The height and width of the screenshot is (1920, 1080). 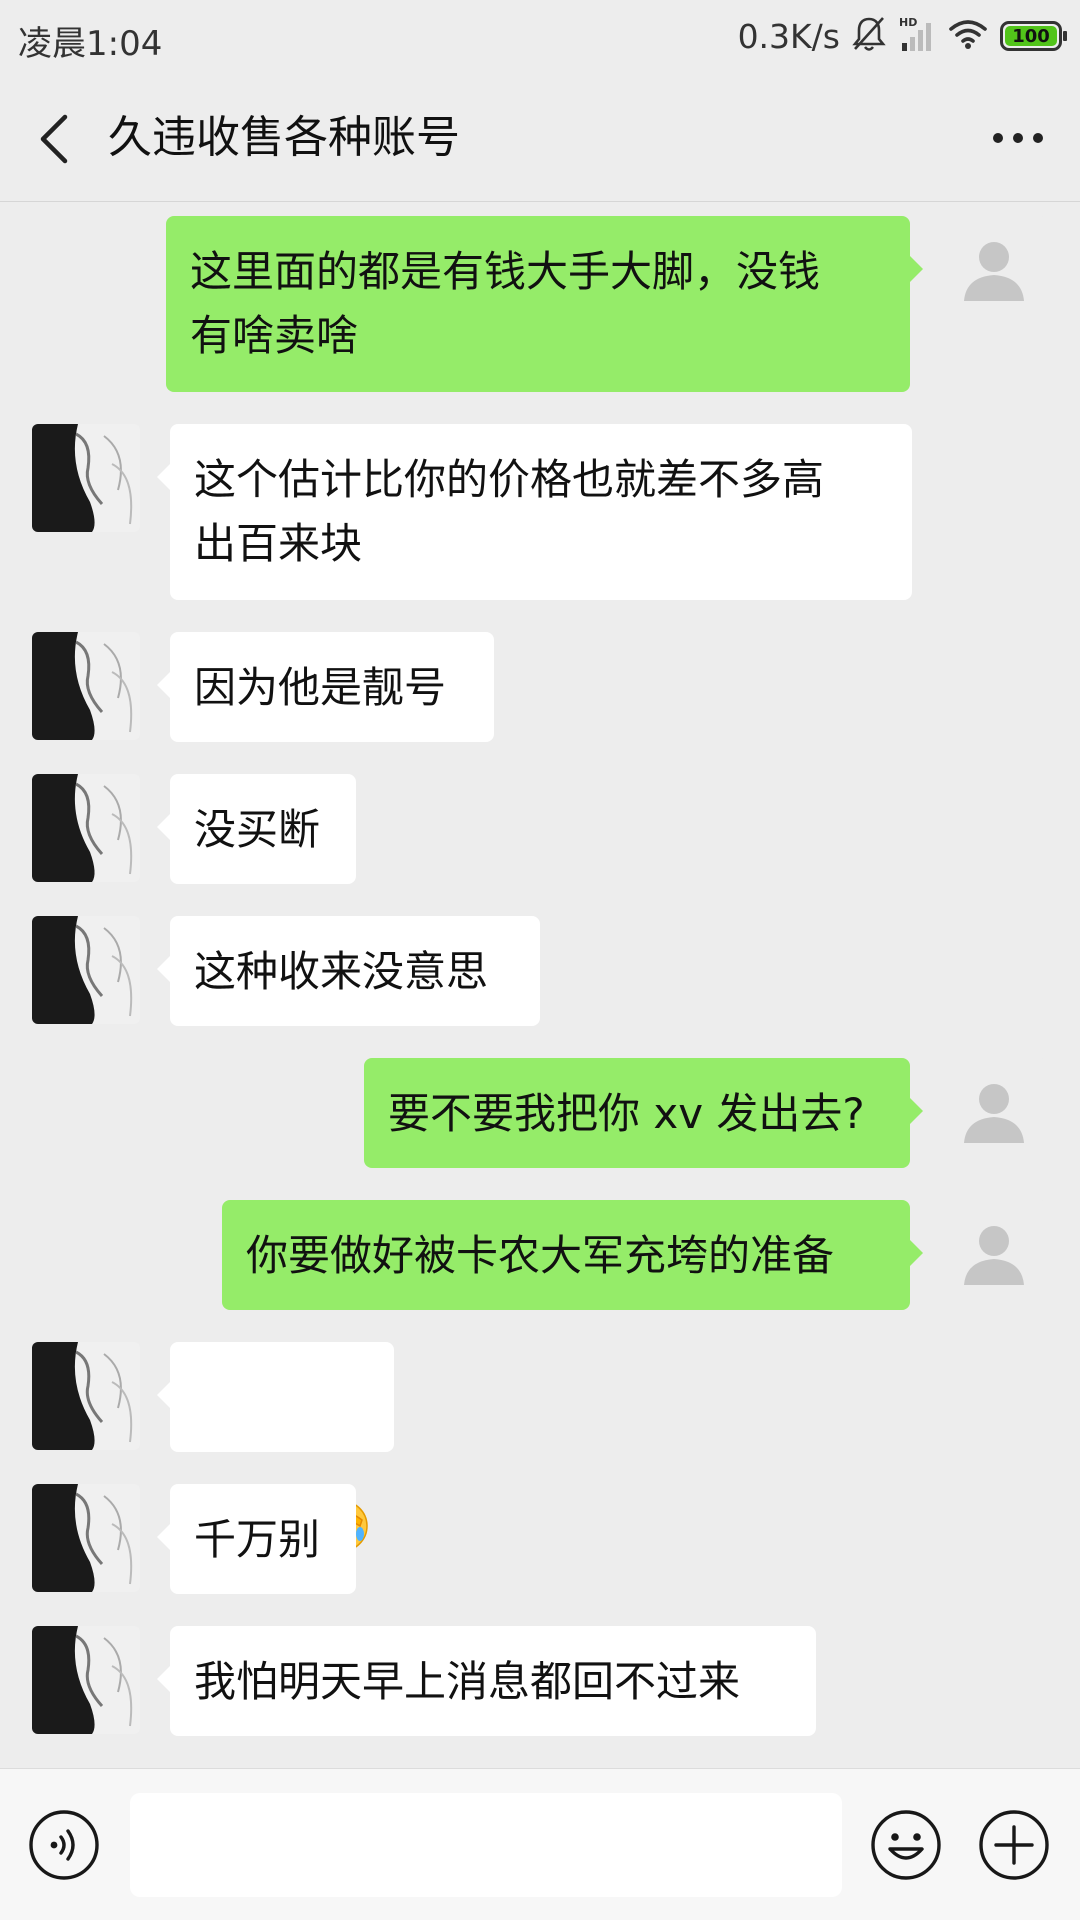 What do you see at coordinates (544, 304) in the screenshot?
I see `message-bubble-self: 这里面的都是有钱大手大脚，没钱 有啥卖啥` at bounding box center [544, 304].